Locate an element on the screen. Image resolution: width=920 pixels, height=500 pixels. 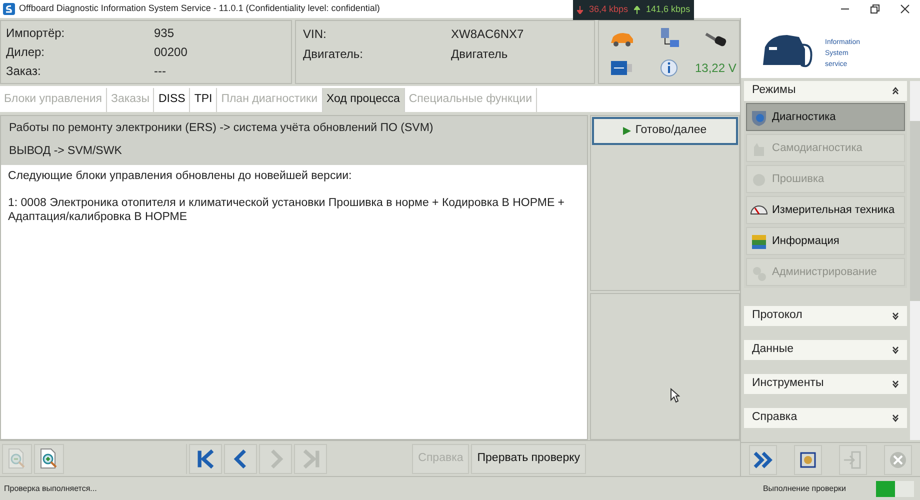
field-value: Двигатель is located at coordinates (480, 54).